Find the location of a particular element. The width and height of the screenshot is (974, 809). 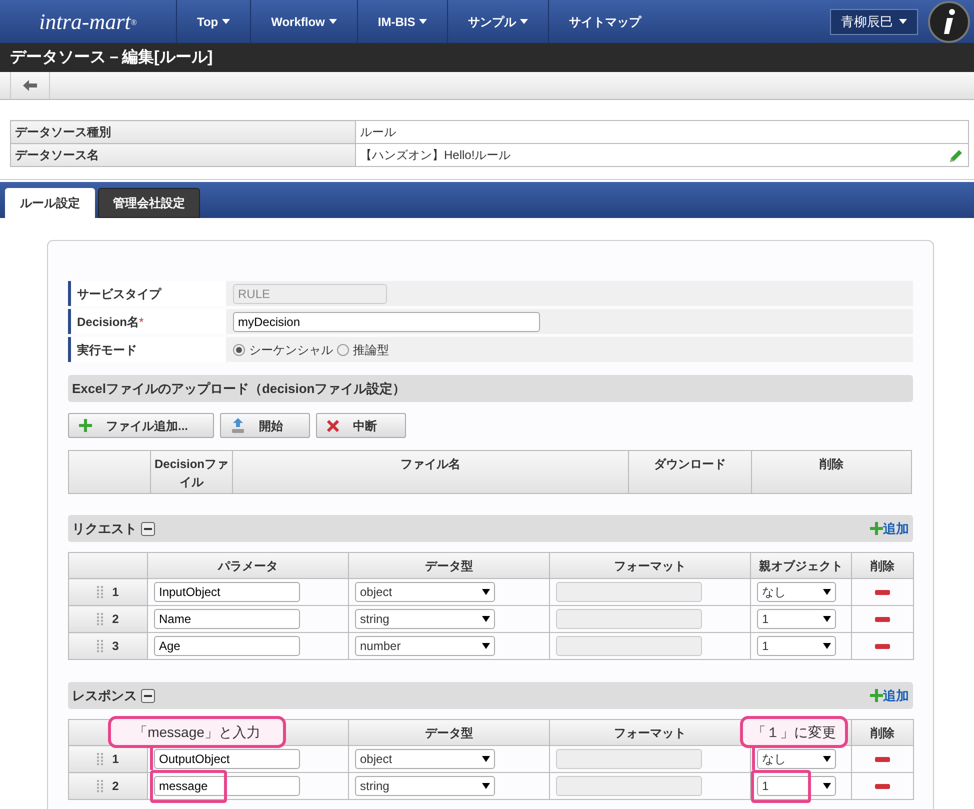

field-label: Decision名 is located at coordinates (108, 322).